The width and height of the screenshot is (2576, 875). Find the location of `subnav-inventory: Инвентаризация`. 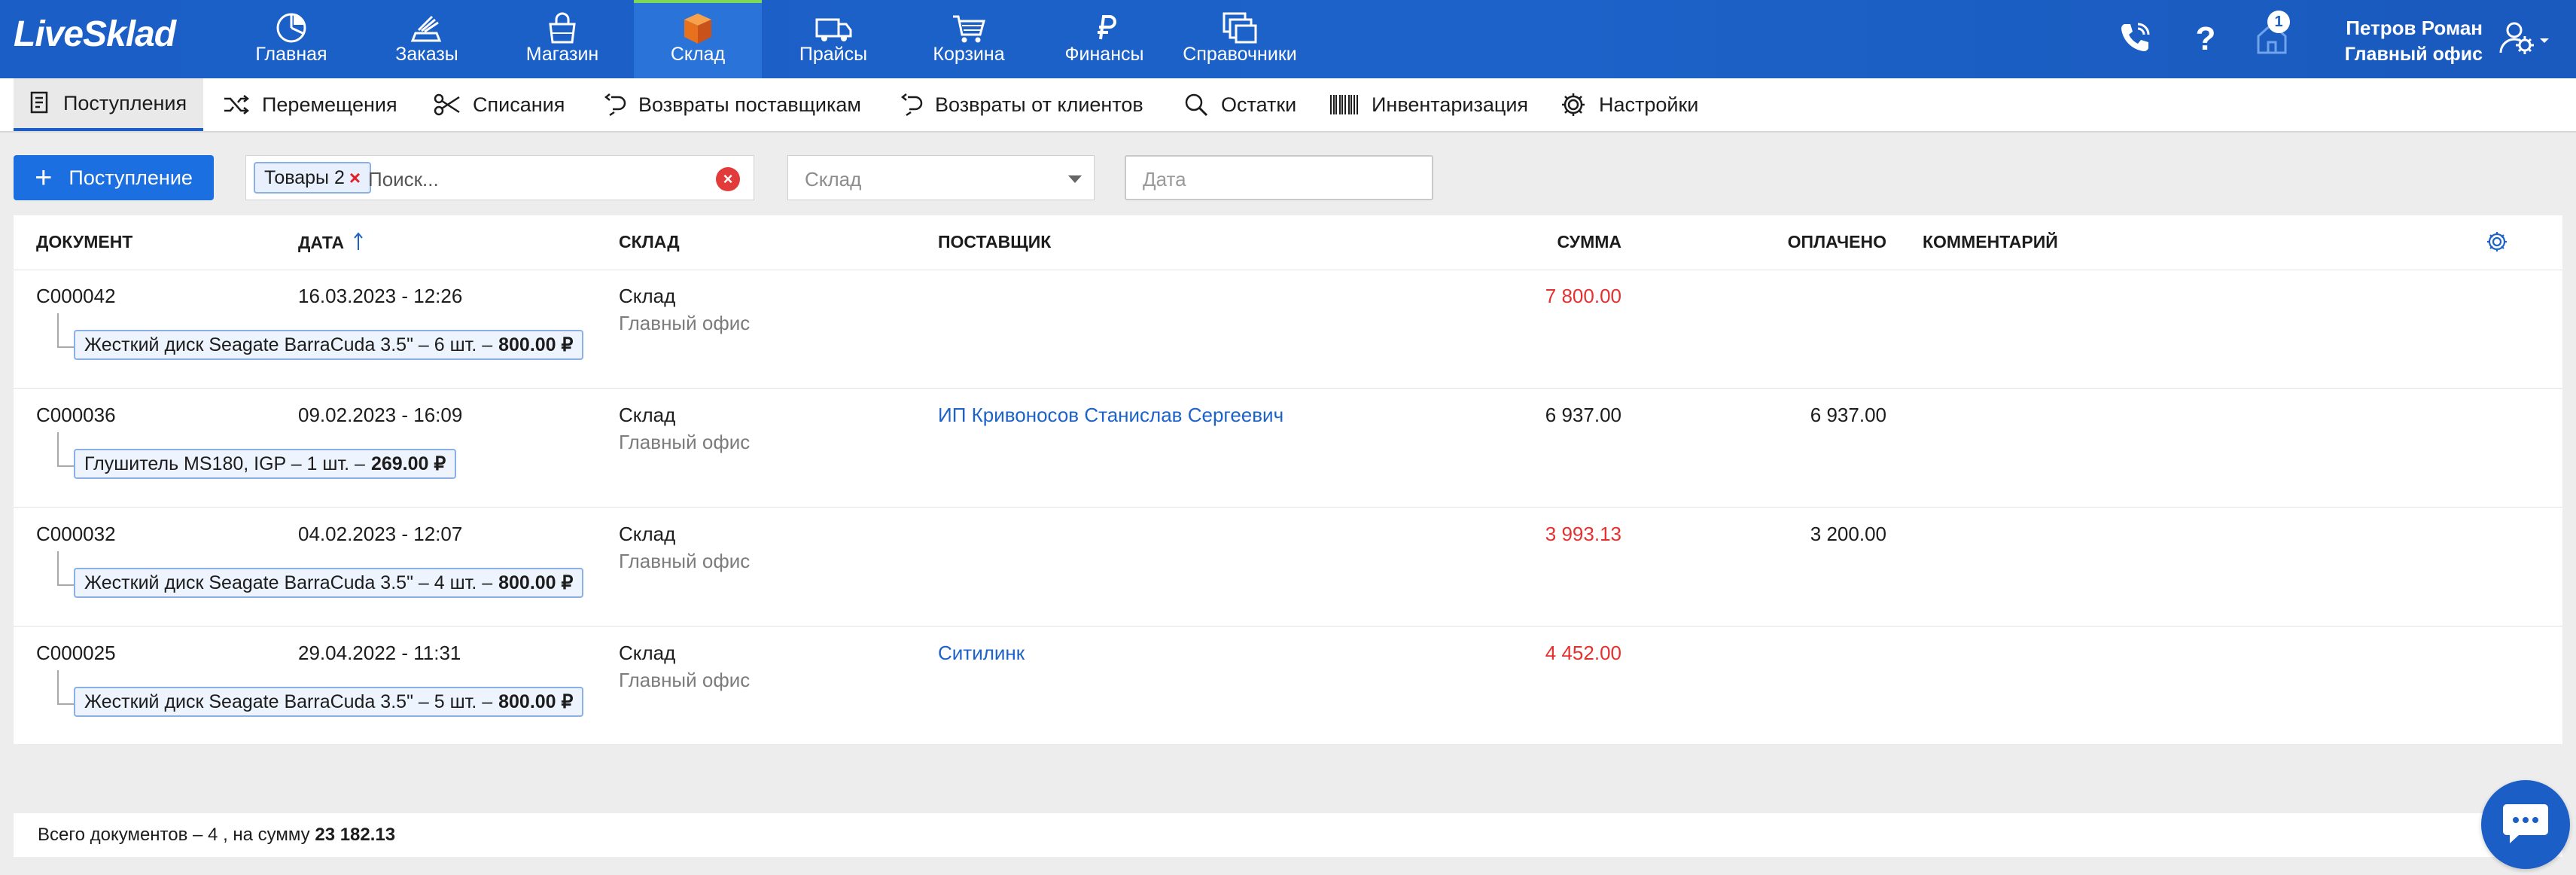

subnav-inventory: Инвентаризация is located at coordinates (1428, 105).